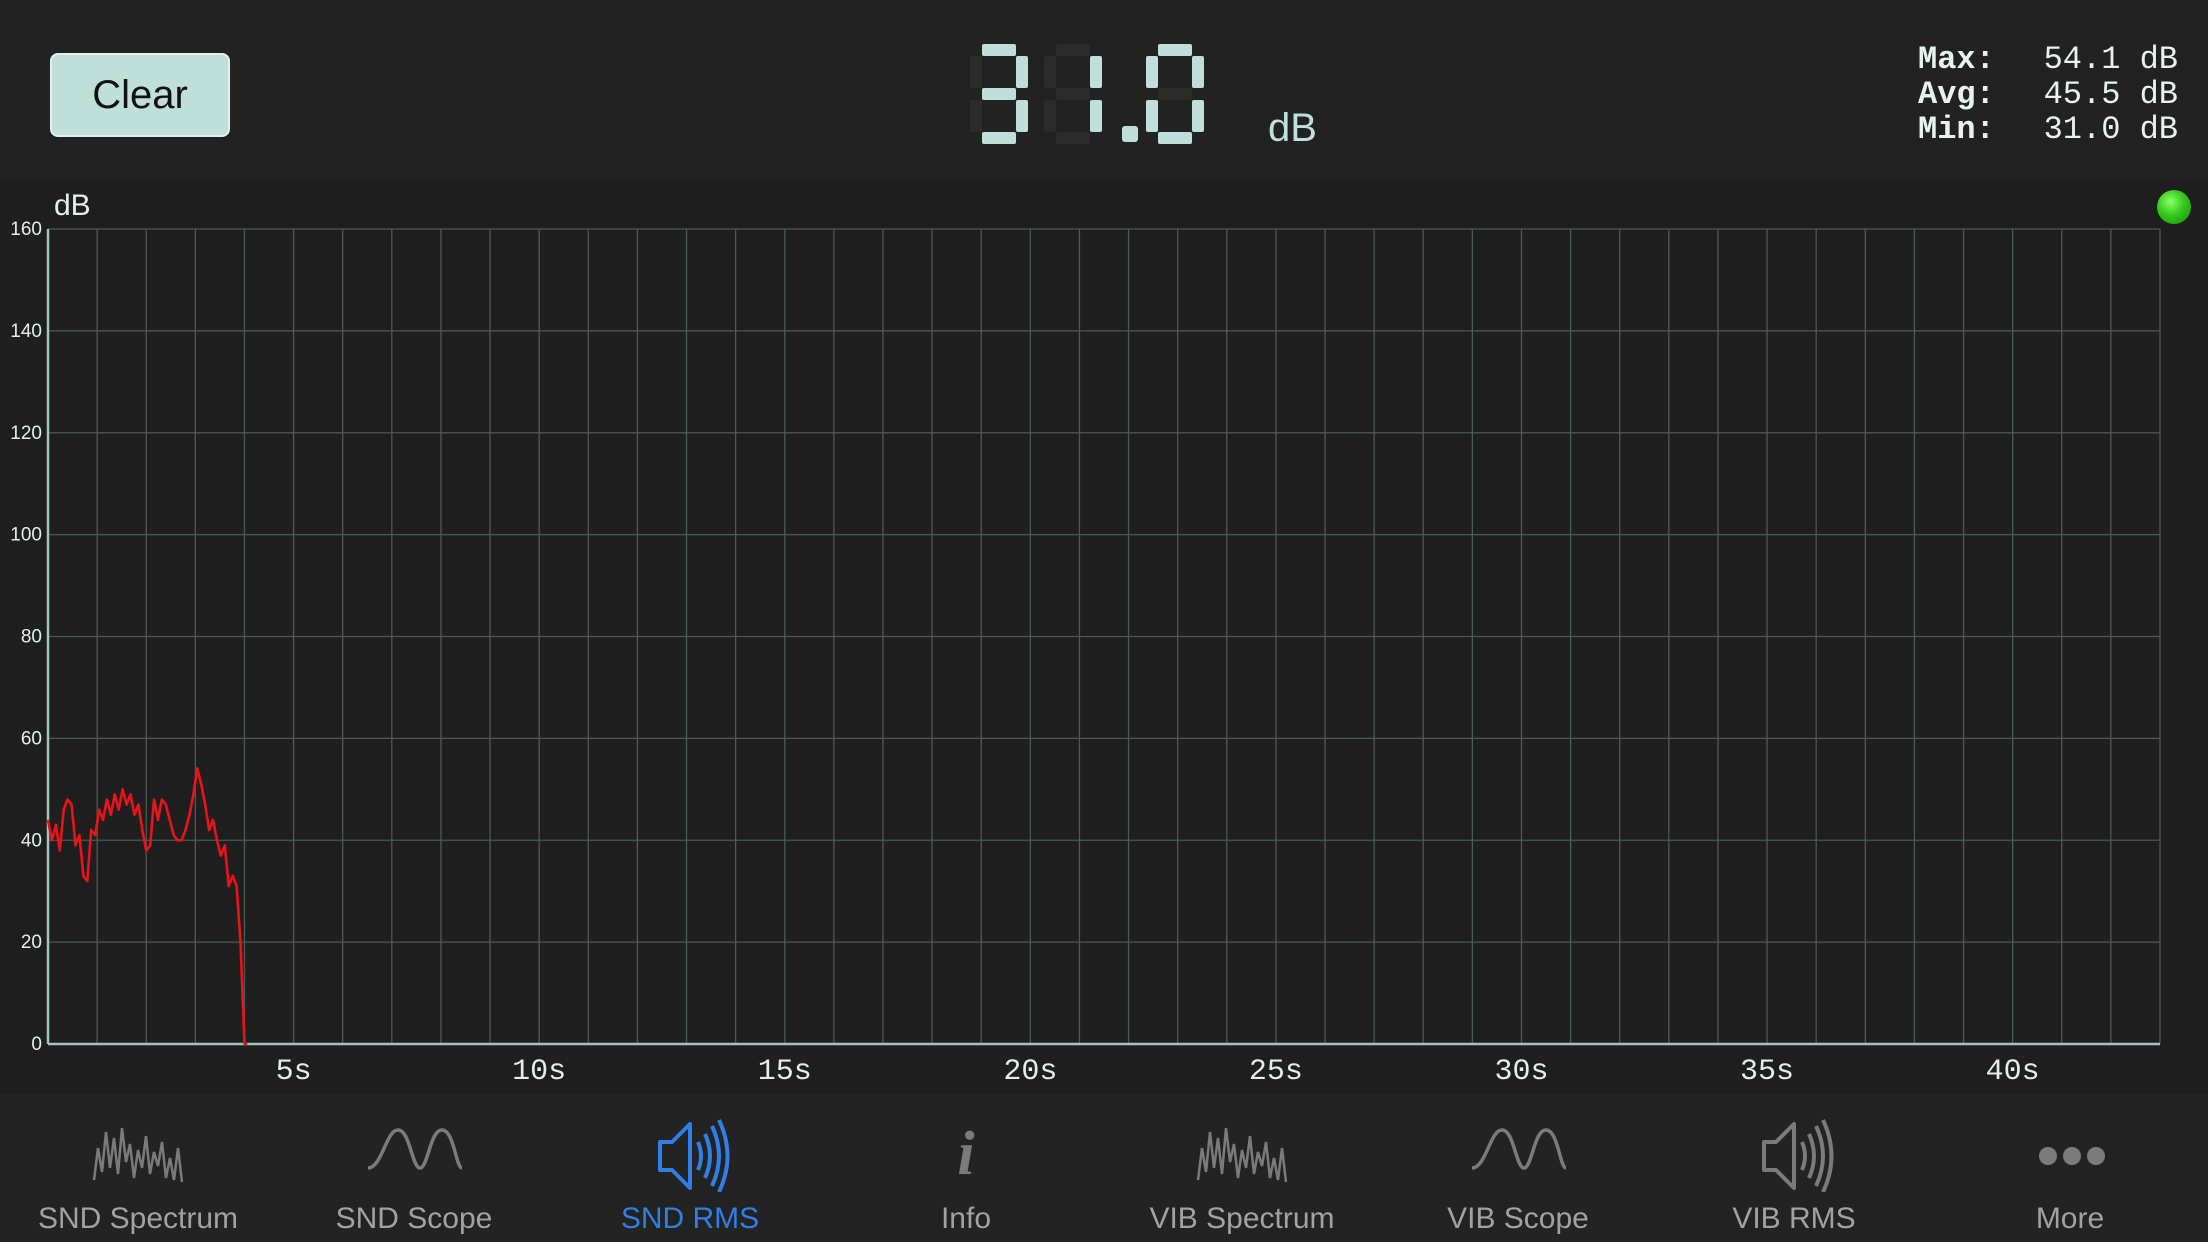 Image resolution: width=2208 pixels, height=1242 pixels. Describe the element at coordinates (2110, 94) in the screenshot. I see `stat-avg-value: 45.5 dB` at that location.